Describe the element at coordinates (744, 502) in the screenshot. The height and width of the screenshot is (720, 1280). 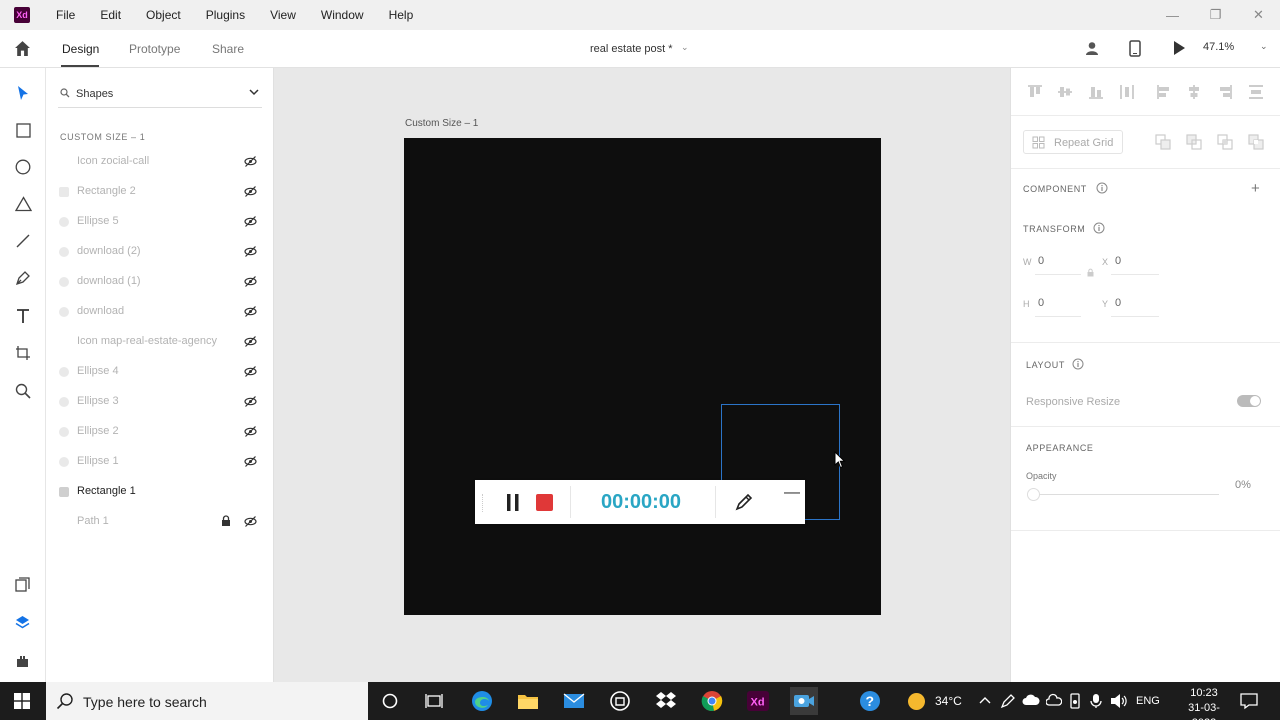
I see `annotate-pen-icon` at that location.